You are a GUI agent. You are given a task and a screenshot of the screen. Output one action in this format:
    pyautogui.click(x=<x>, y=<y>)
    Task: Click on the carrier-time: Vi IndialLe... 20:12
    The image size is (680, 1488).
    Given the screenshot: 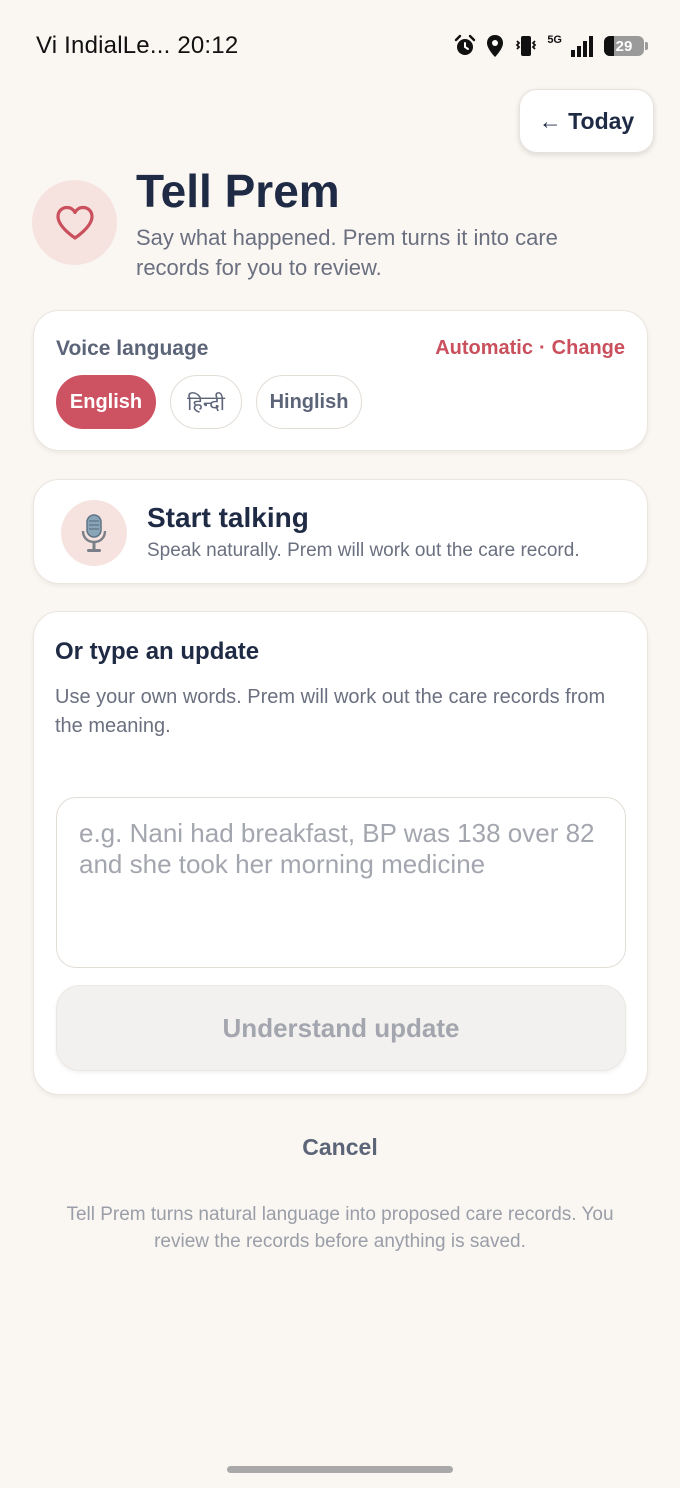 What is the action you would take?
    pyautogui.click(x=137, y=45)
    